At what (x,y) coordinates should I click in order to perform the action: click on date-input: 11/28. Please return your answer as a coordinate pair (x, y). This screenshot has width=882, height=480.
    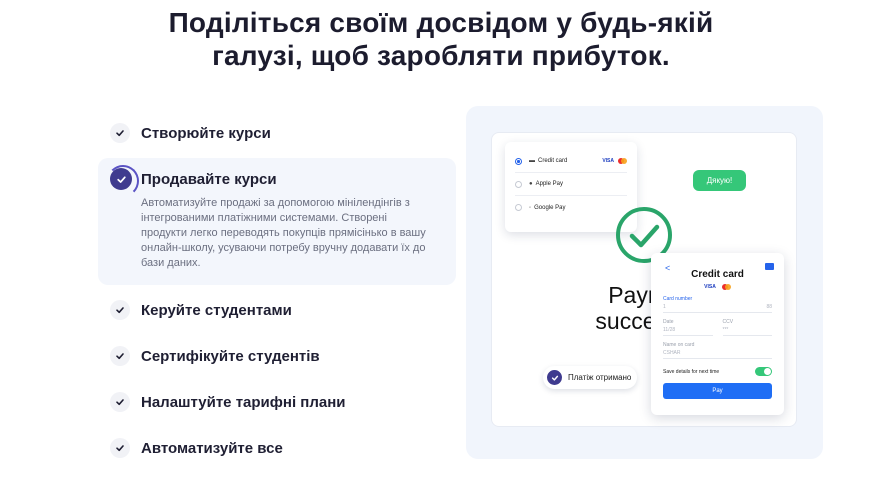
    Looking at the image, I should click on (688, 330).